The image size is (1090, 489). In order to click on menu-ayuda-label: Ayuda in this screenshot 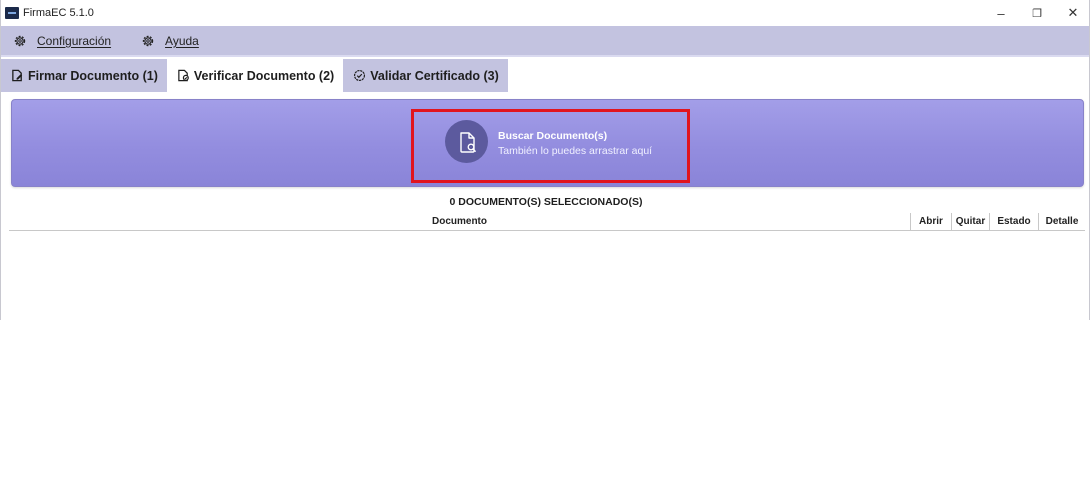, I will do `click(182, 40)`.